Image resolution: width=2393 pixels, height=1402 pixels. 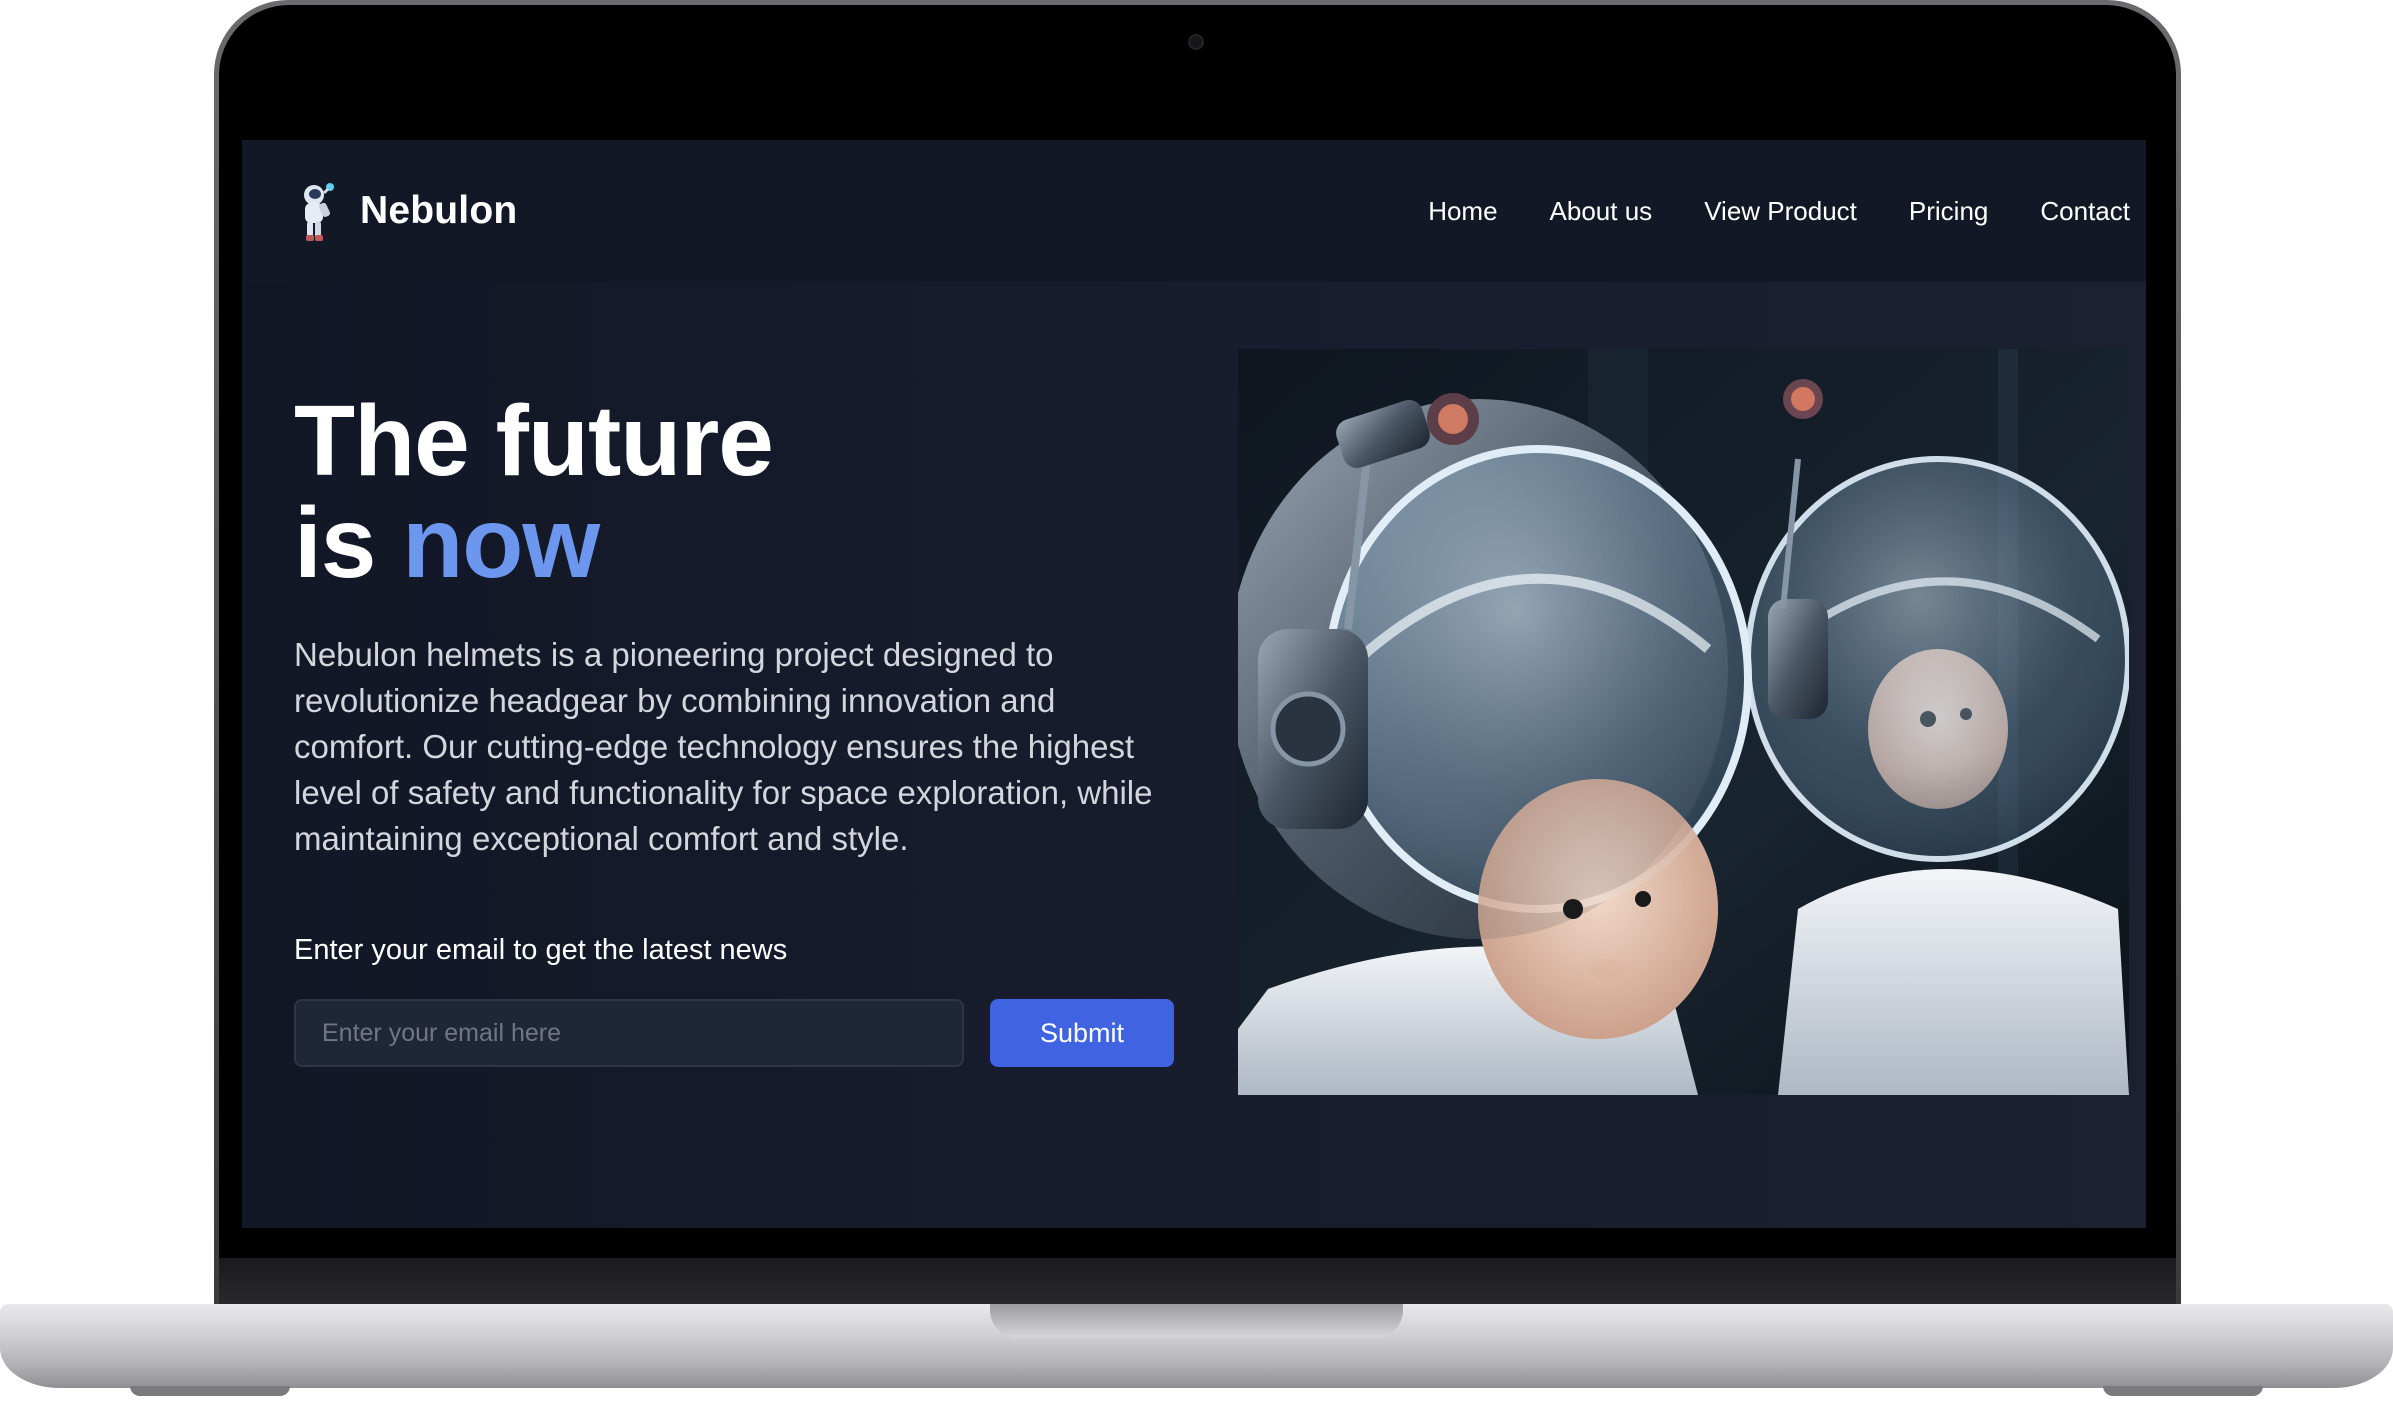 What do you see at coordinates (1462, 211) in the screenshot?
I see `nav-home-link: Home` at bounding box center [1462, 211].